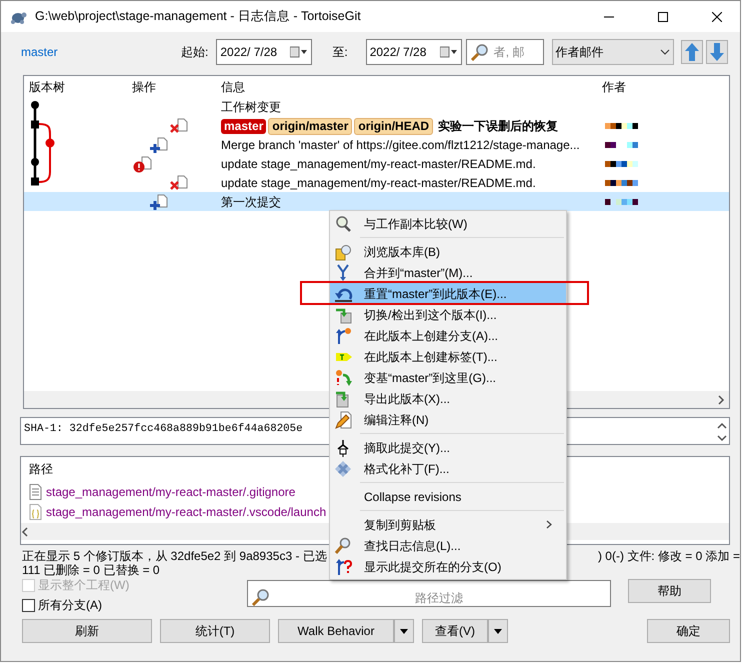 Image resolution: width=755 pixels, height=667 pixels. What do you see at coordinates (669, 556) in the screenshot?
I see `status-text: ) 0(-) 文件: 修改 = 0 添加 =` at bounding box center [669, 556].